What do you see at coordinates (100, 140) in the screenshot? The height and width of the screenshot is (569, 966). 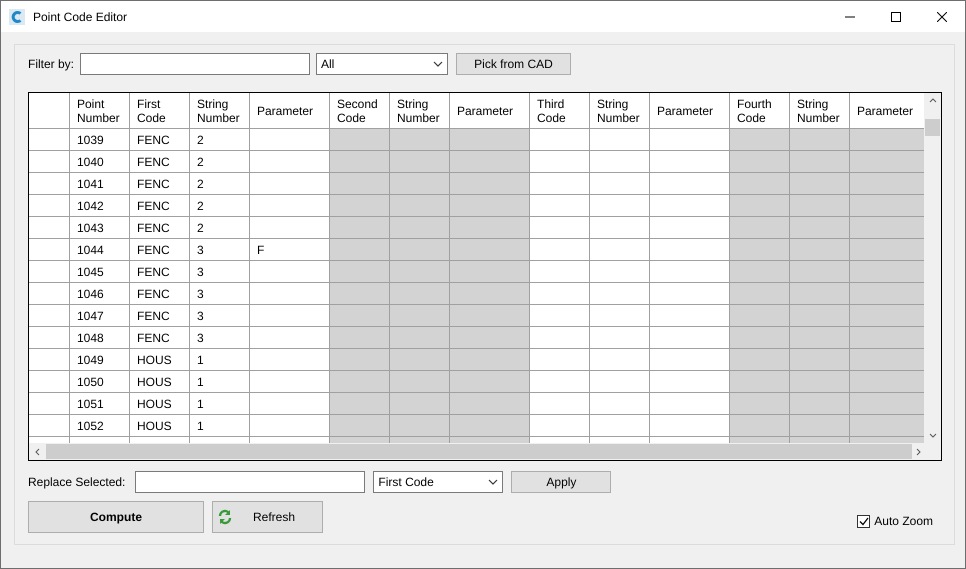 I see `table-cell: 1039` at bounding box center [100, 140].